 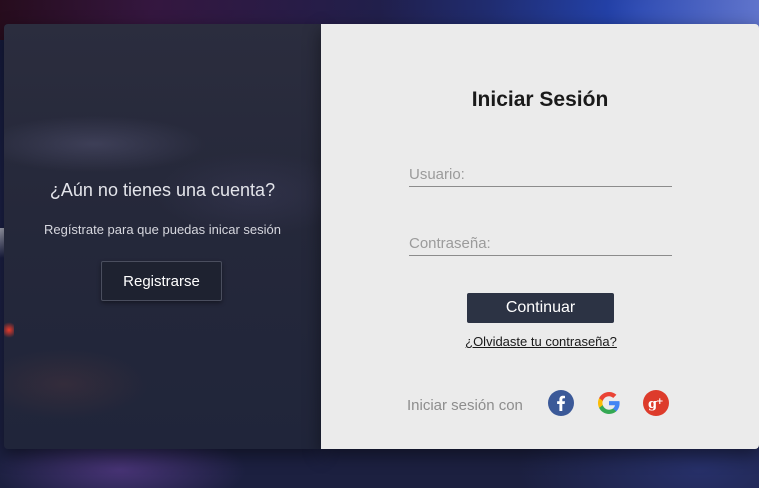 What do you see at coordinates (540, 99) in the screenshot?
I see `login-title: Iniciar Sesión` at bounding box center [540, 99].